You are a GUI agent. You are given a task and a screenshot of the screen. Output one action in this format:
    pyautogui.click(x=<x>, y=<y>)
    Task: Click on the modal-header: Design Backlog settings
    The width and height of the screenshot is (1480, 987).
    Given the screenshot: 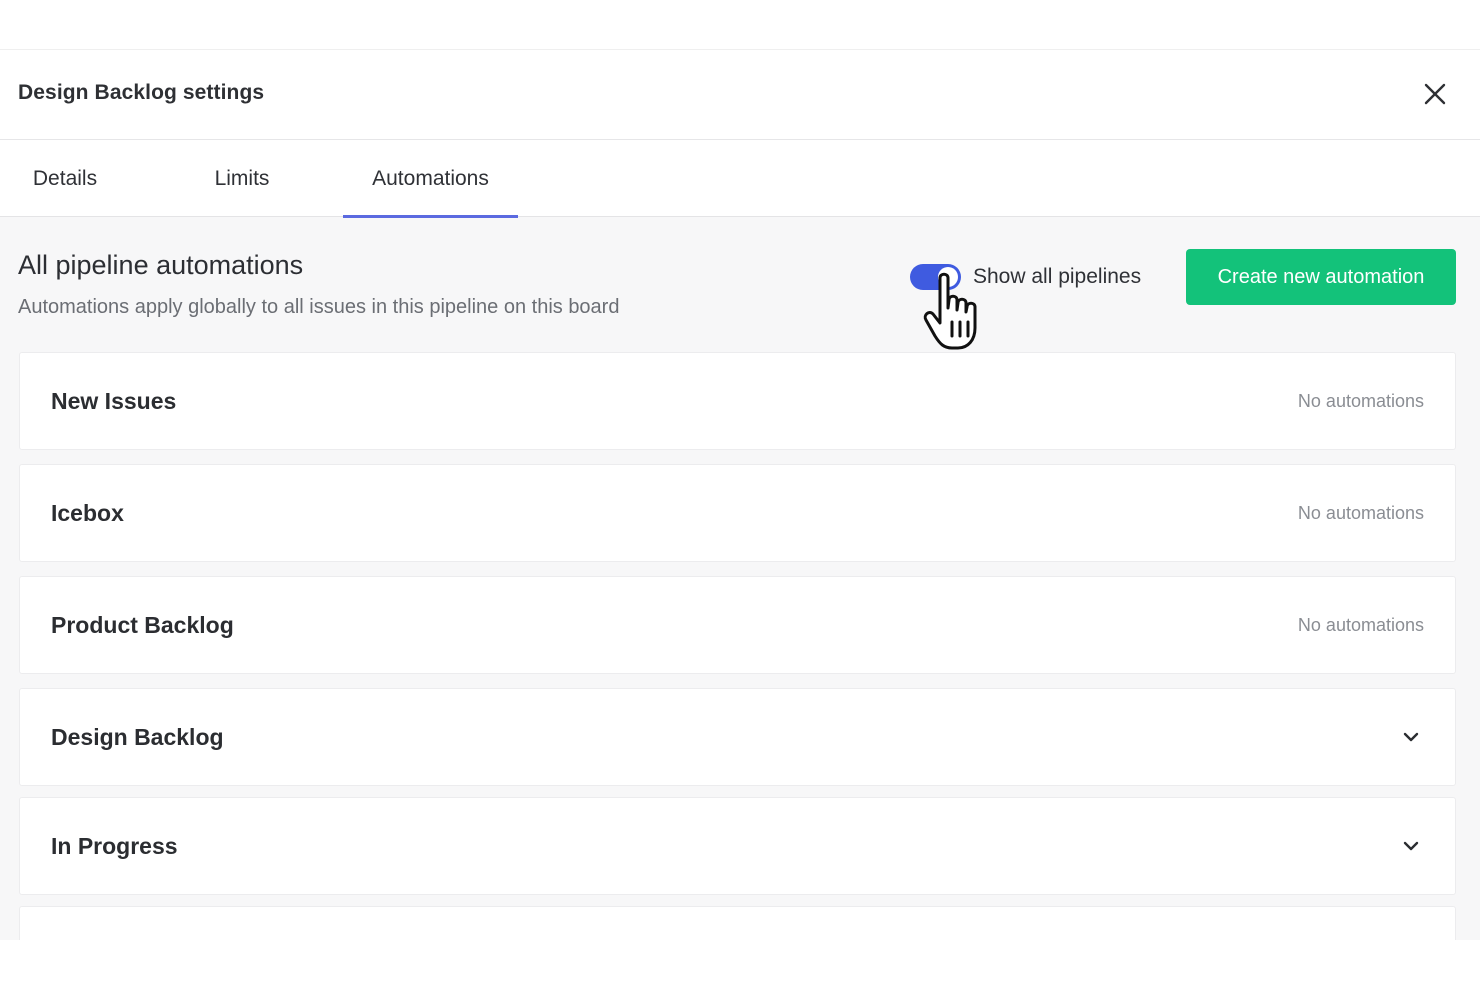 What is the action you would take?
    pyautogui.click(x=740, y=95)
    